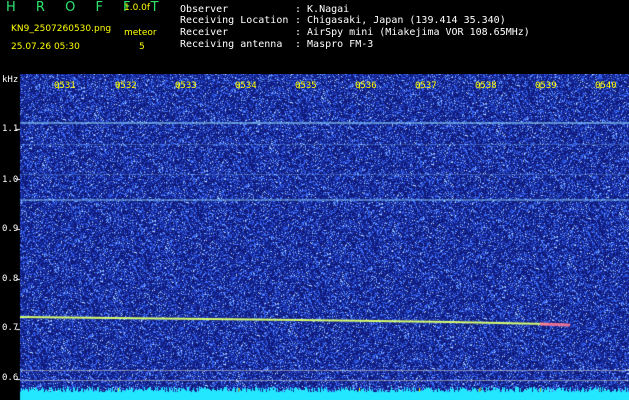  What do you see at coordinates (10, 279) in the screenshot?
I see `y-tick-label: 0.8` at bounding box center [10, 279].